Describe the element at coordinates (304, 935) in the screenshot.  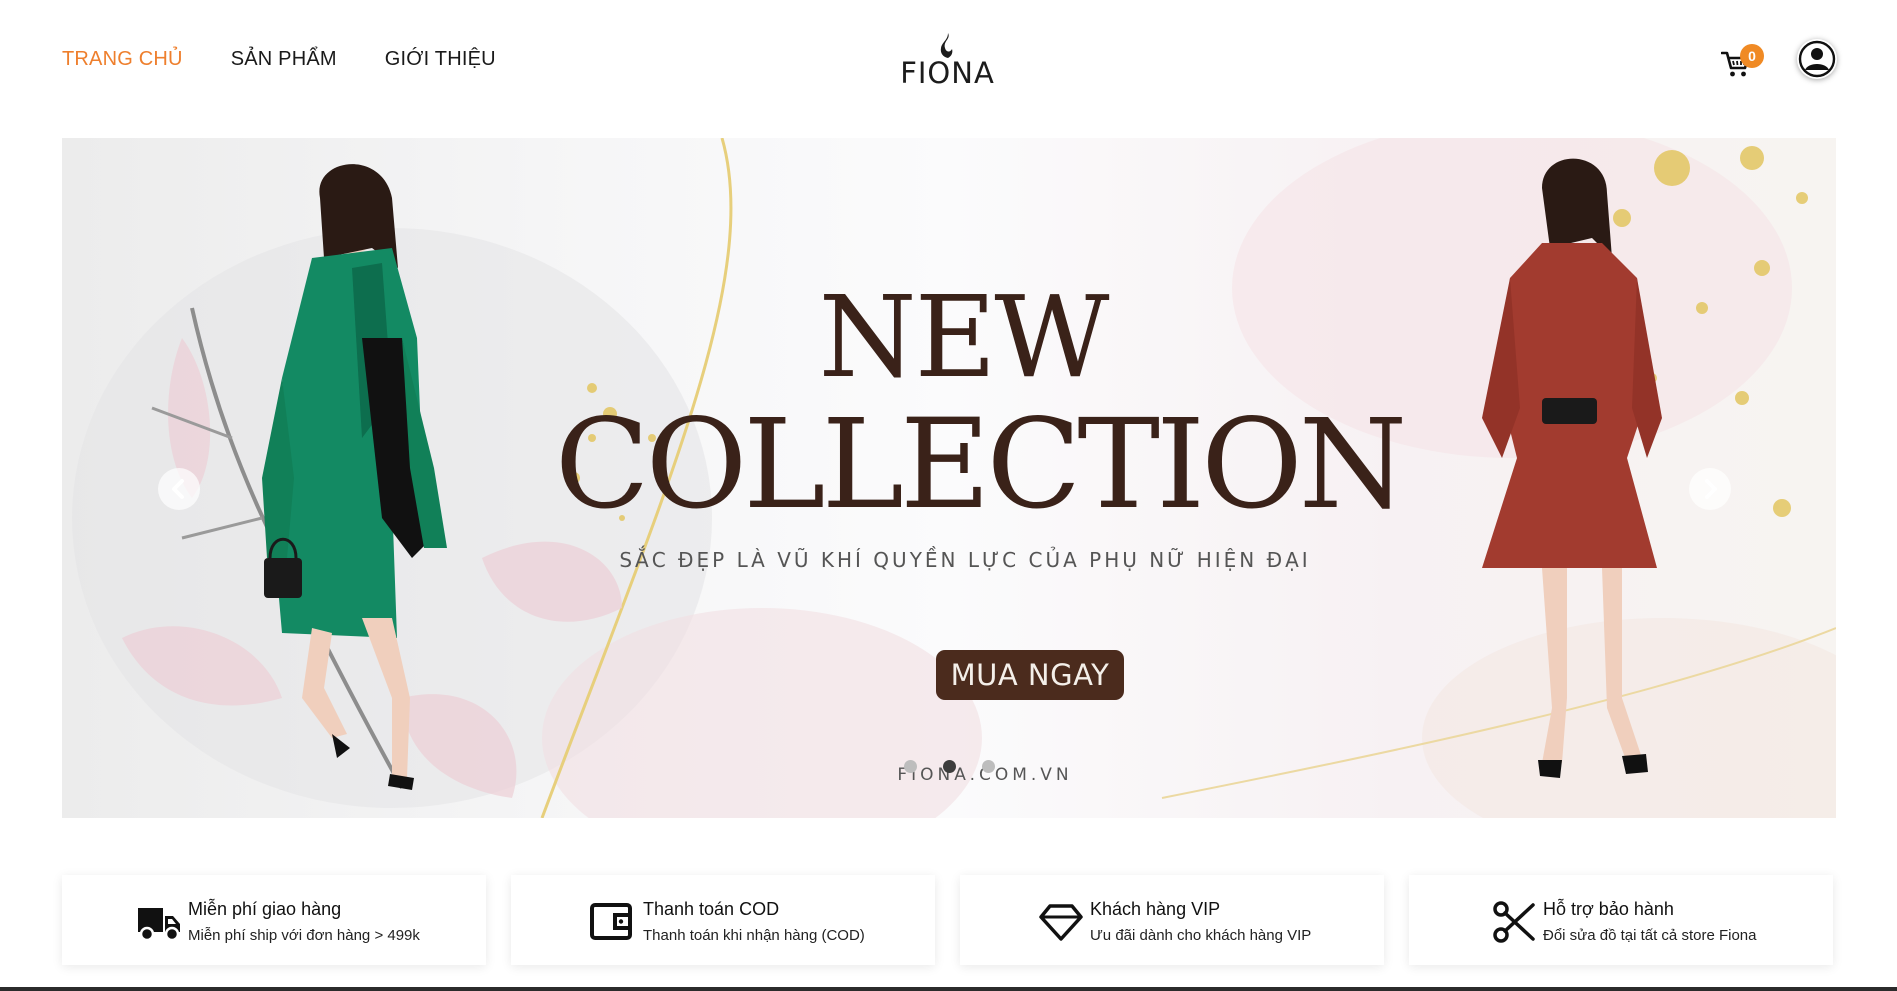
I see `feature-subtitle: Miễn phí ship với đơn hàng > 499k` at that location.